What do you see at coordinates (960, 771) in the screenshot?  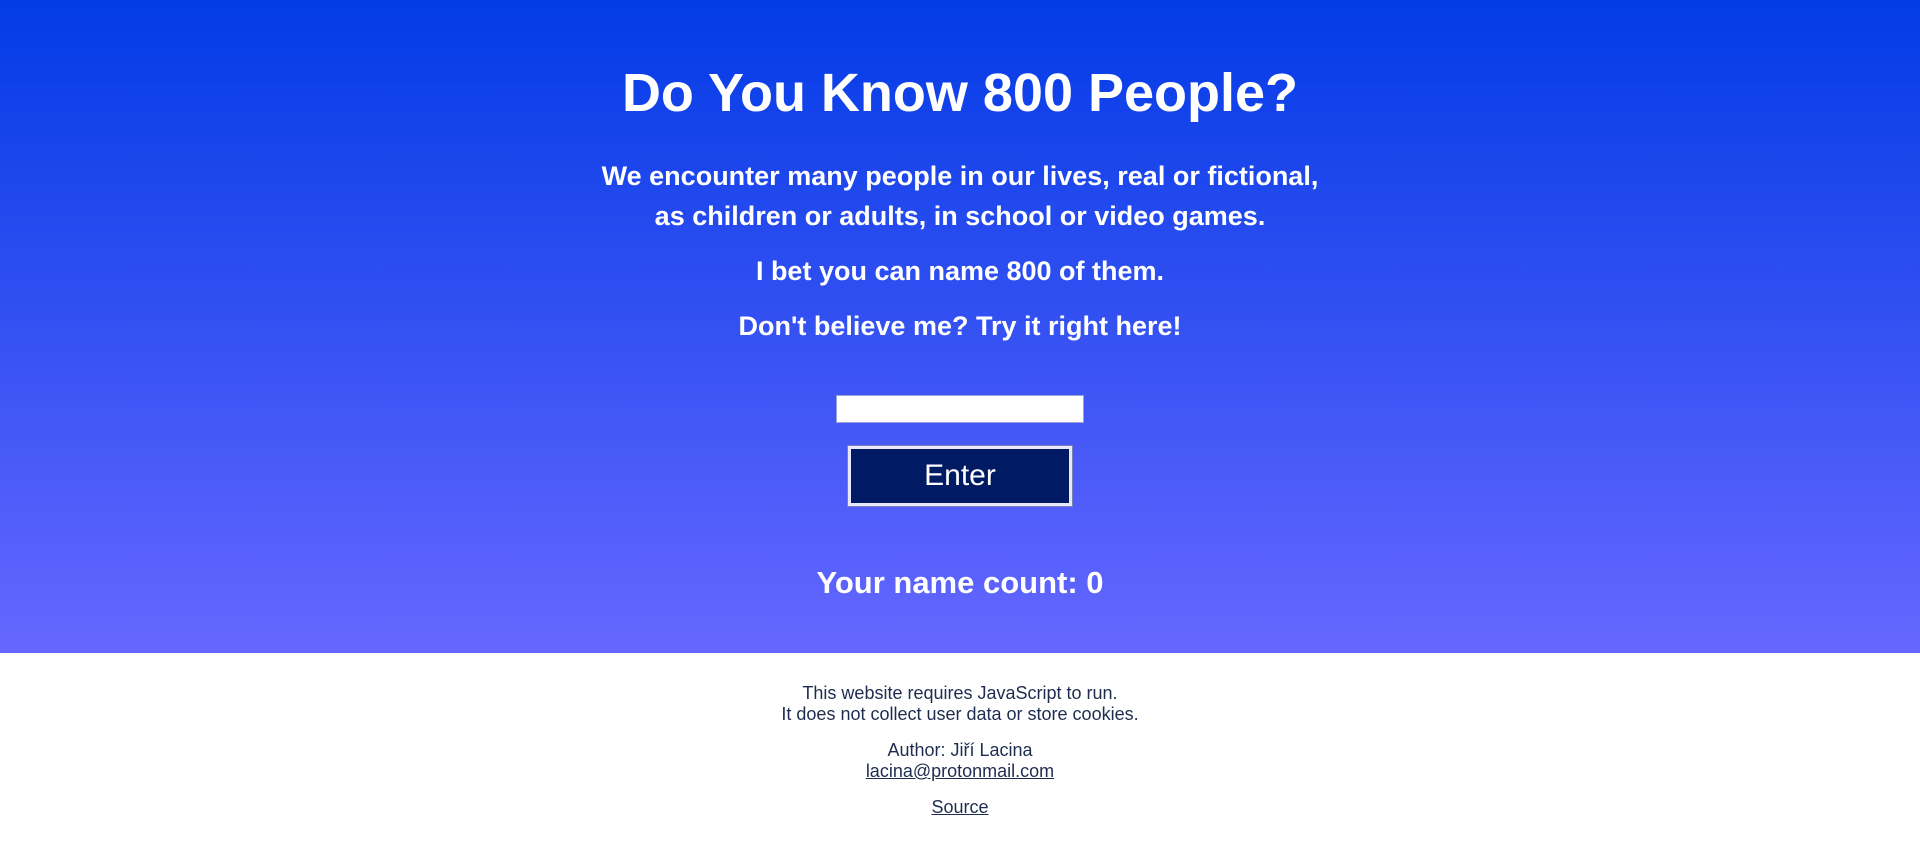 I see `email-link: lacina@protonmail.com` at bounding box center [960, 771].